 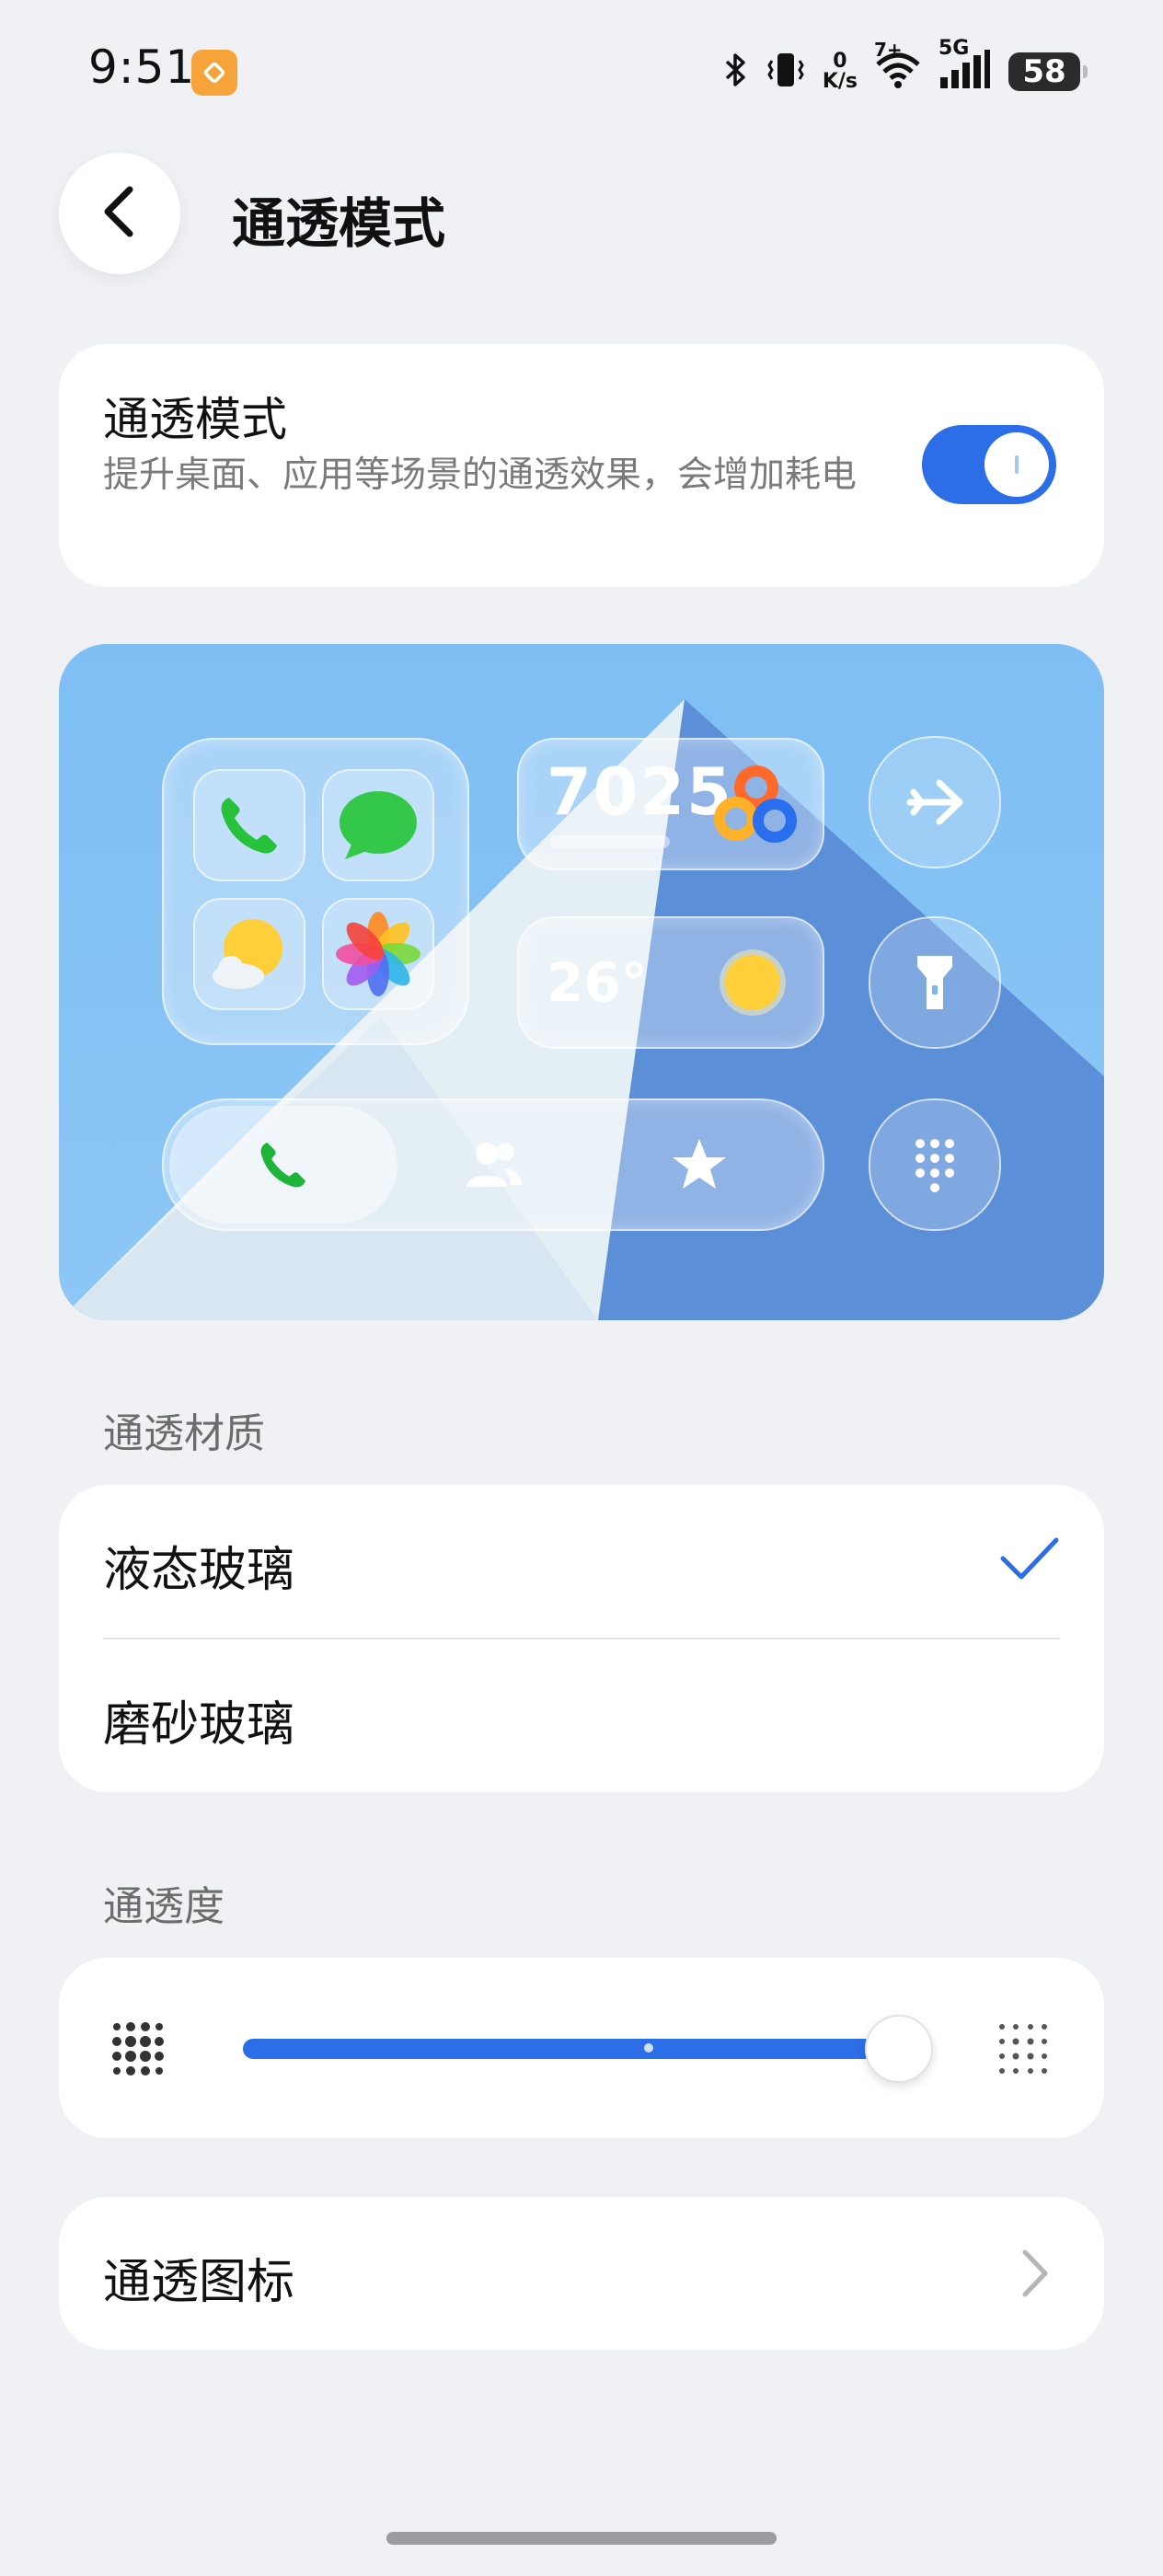 I want to click on material-section-label: 通透材质, so click(x=184, y=1433).